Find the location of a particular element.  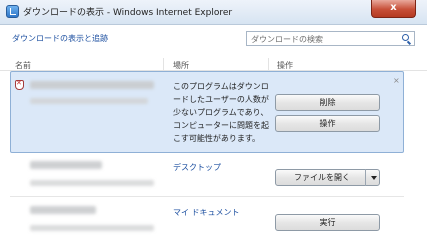

split-button-divider is located at coordinates (365, 177).